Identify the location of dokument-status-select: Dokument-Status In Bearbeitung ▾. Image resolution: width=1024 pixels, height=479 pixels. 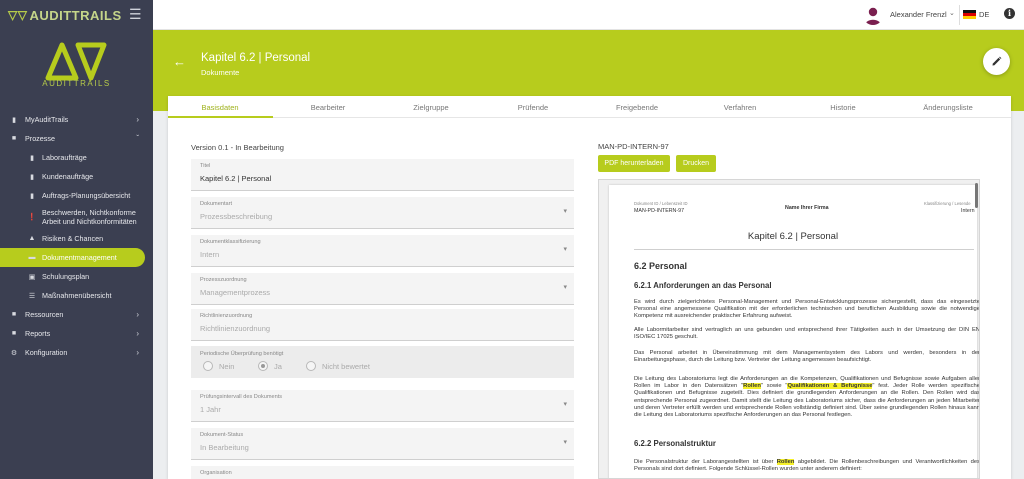
(382, 444).